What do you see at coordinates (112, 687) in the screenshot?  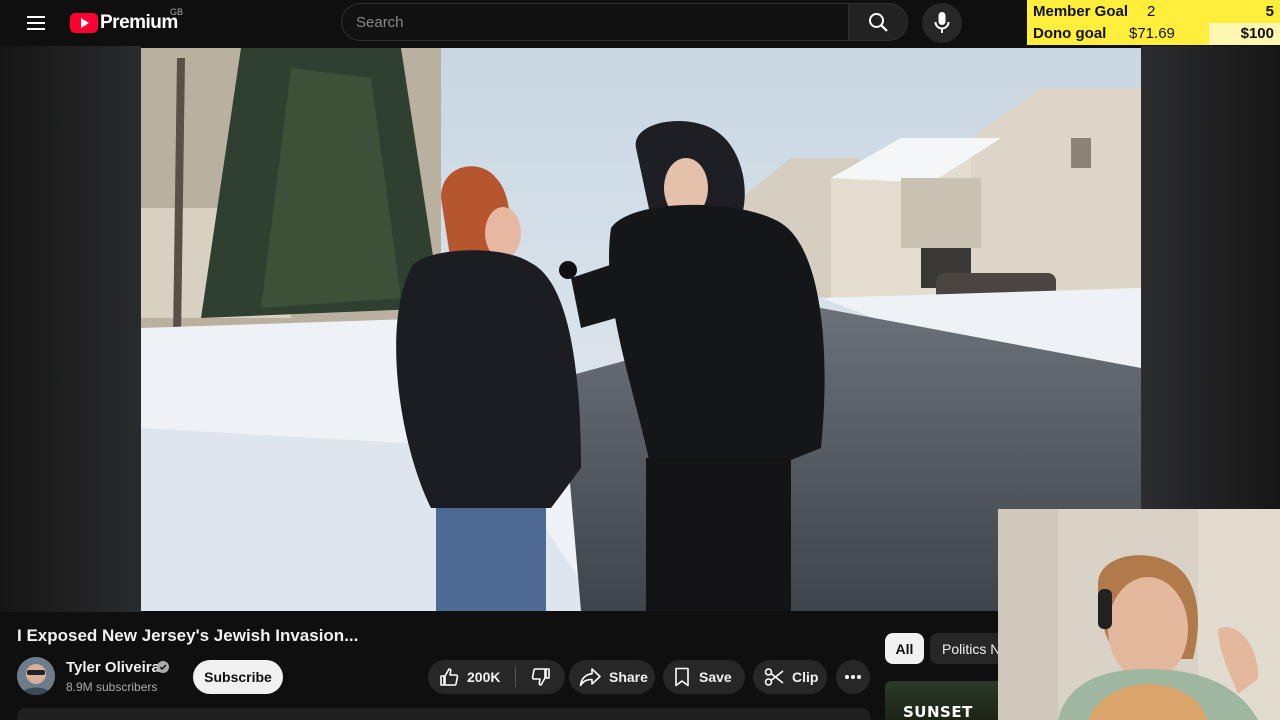 I see `subscriber-count: 8.9M subscribers` at bounding box center [112, 687].